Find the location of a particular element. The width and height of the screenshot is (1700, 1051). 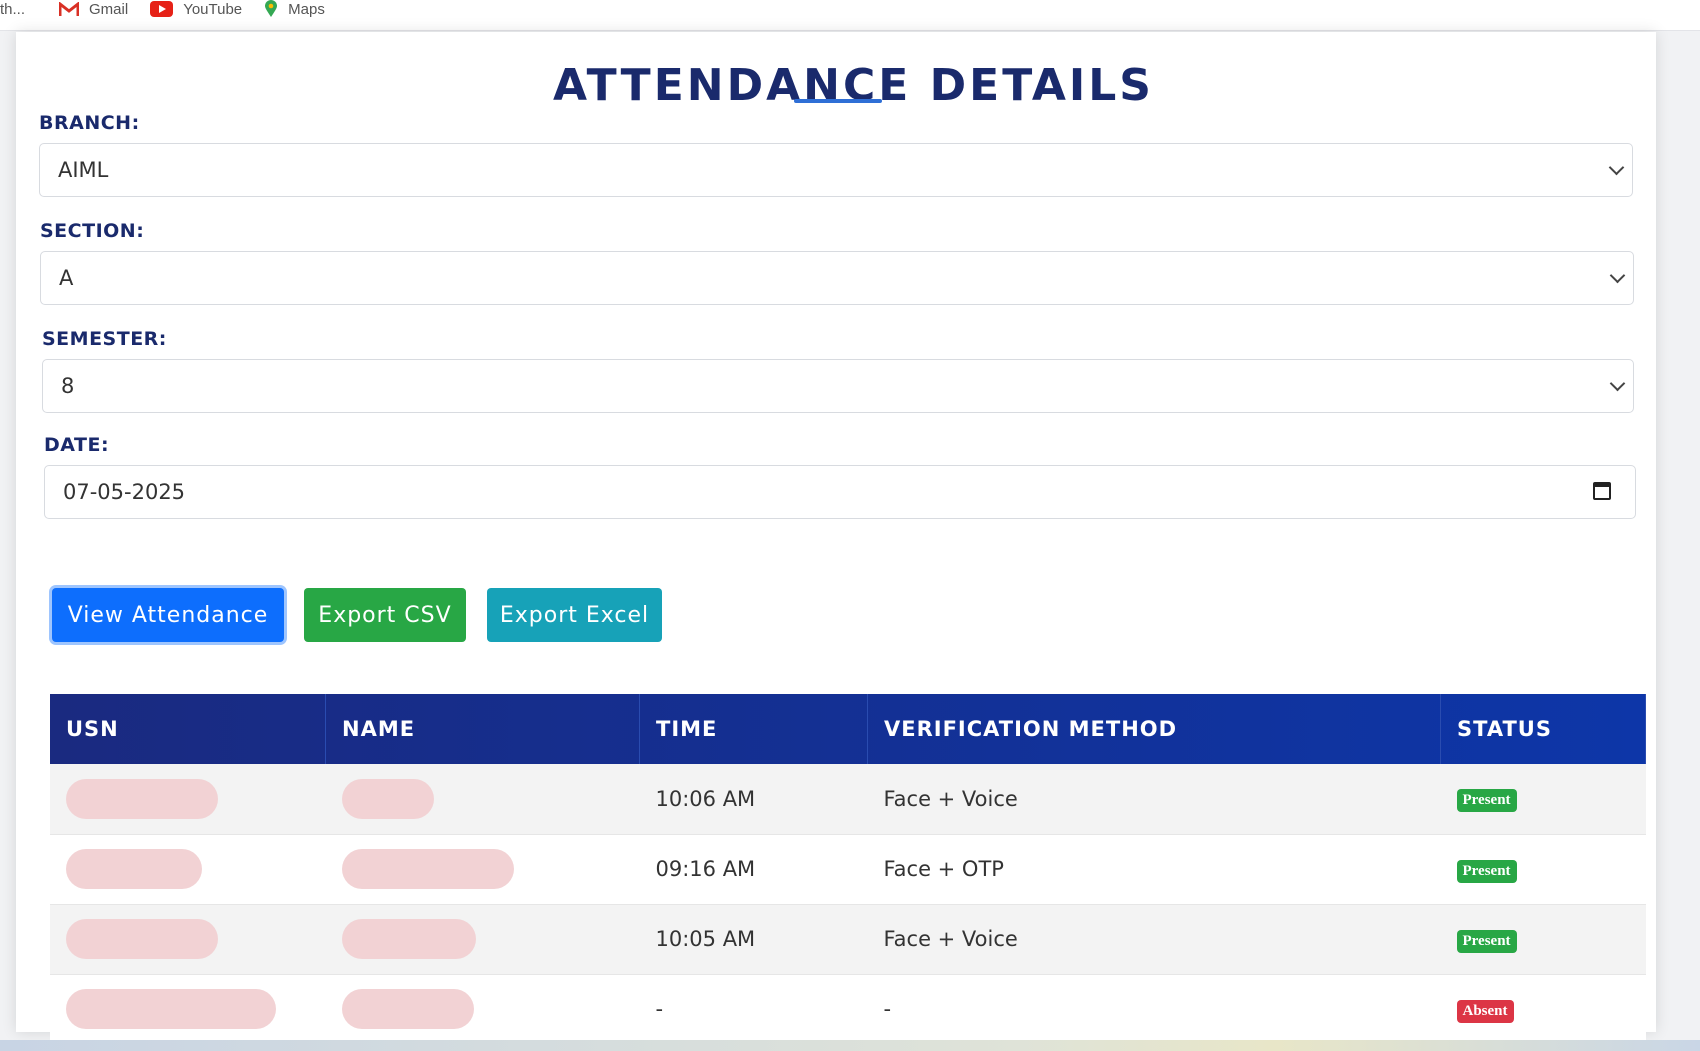

view-attendance-button: View Attendance is located at coordinates (168, 615).